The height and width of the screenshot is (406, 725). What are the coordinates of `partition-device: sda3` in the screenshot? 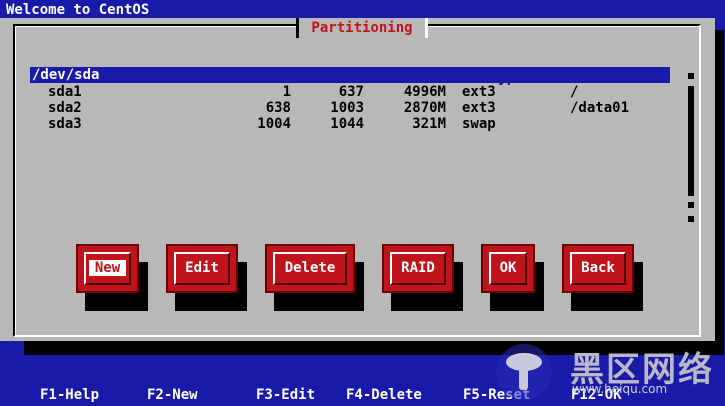 It's located at (65, 124).